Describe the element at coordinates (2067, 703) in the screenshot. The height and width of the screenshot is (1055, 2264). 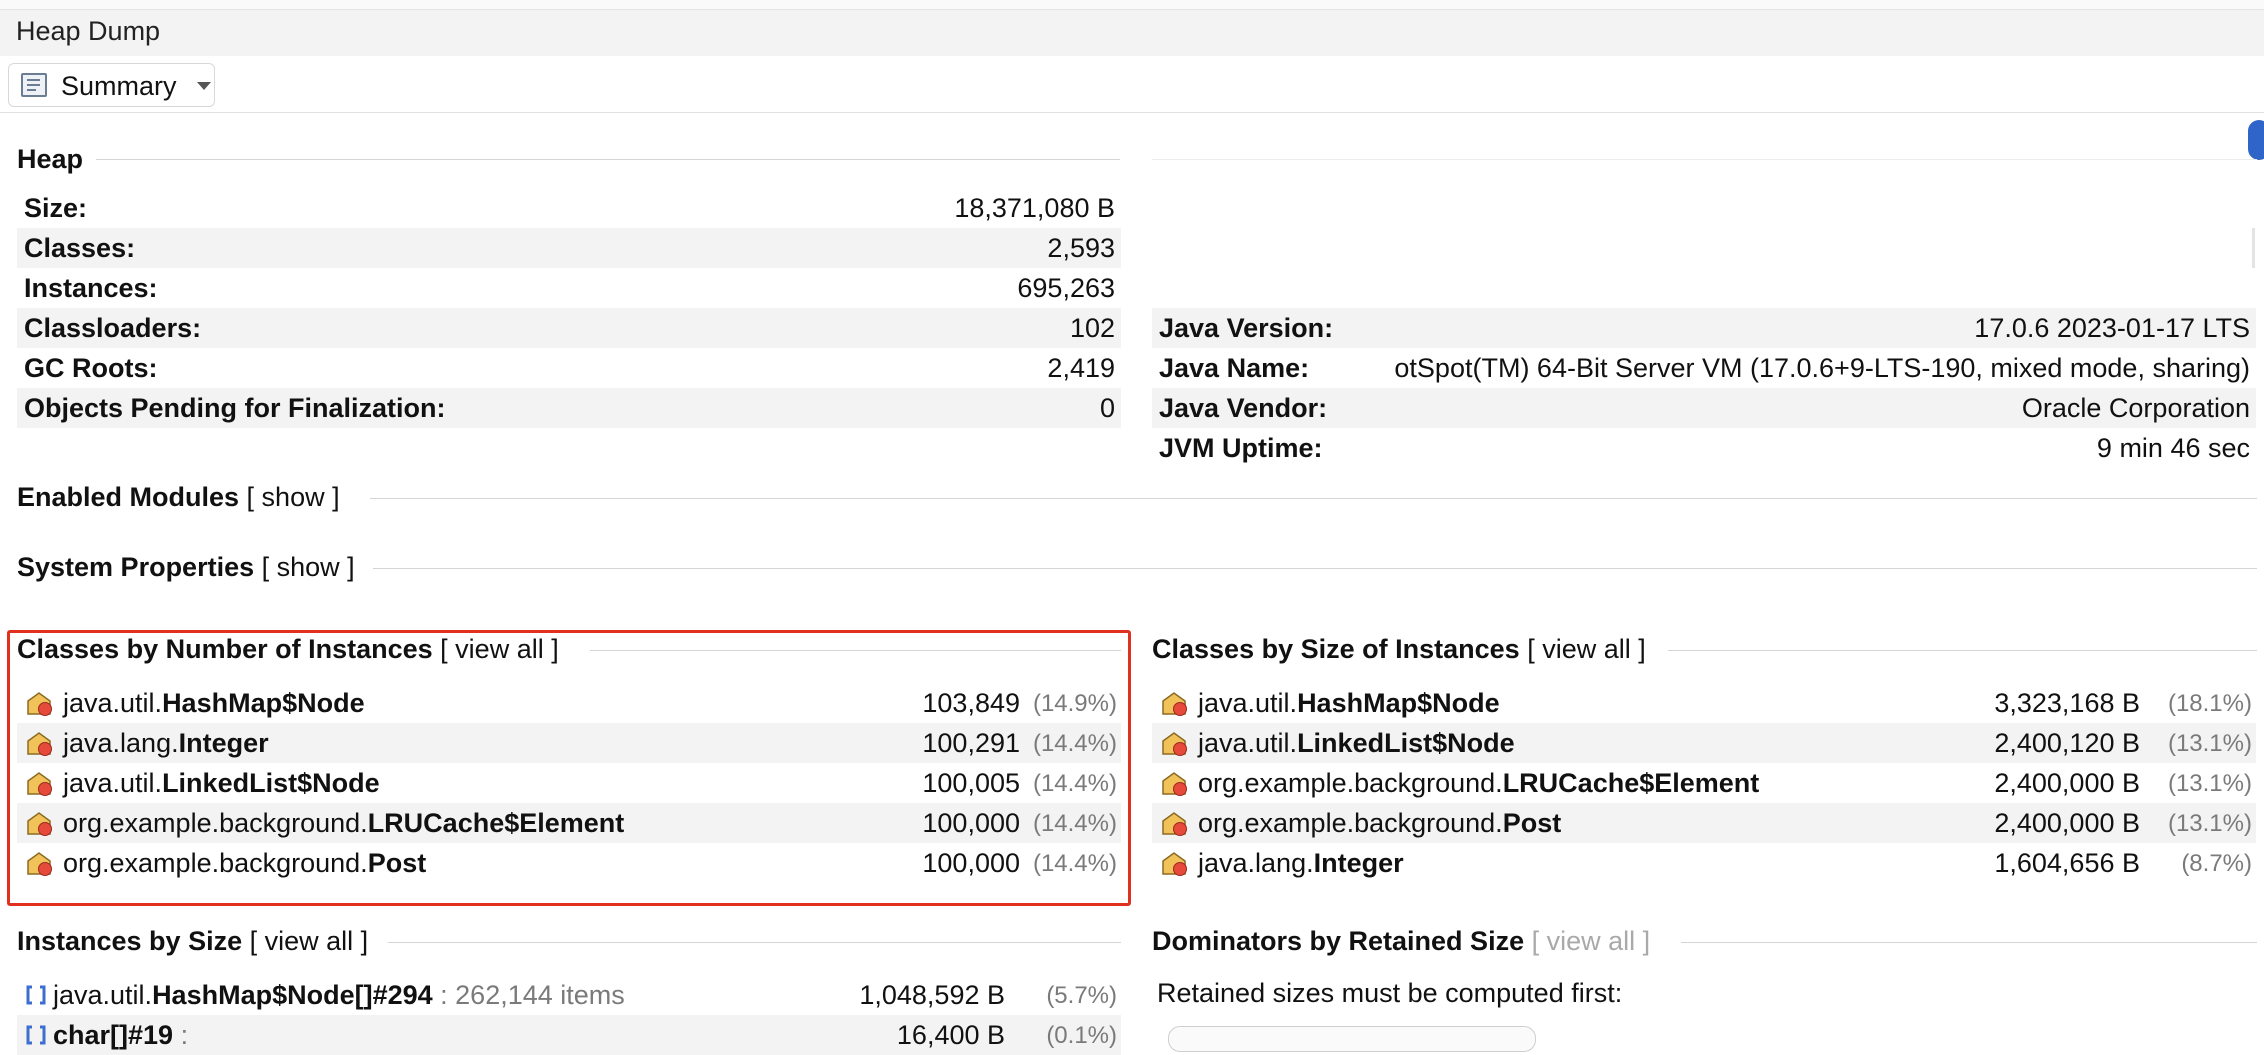
I see `instance-size: 3,323,168 B` at that location.